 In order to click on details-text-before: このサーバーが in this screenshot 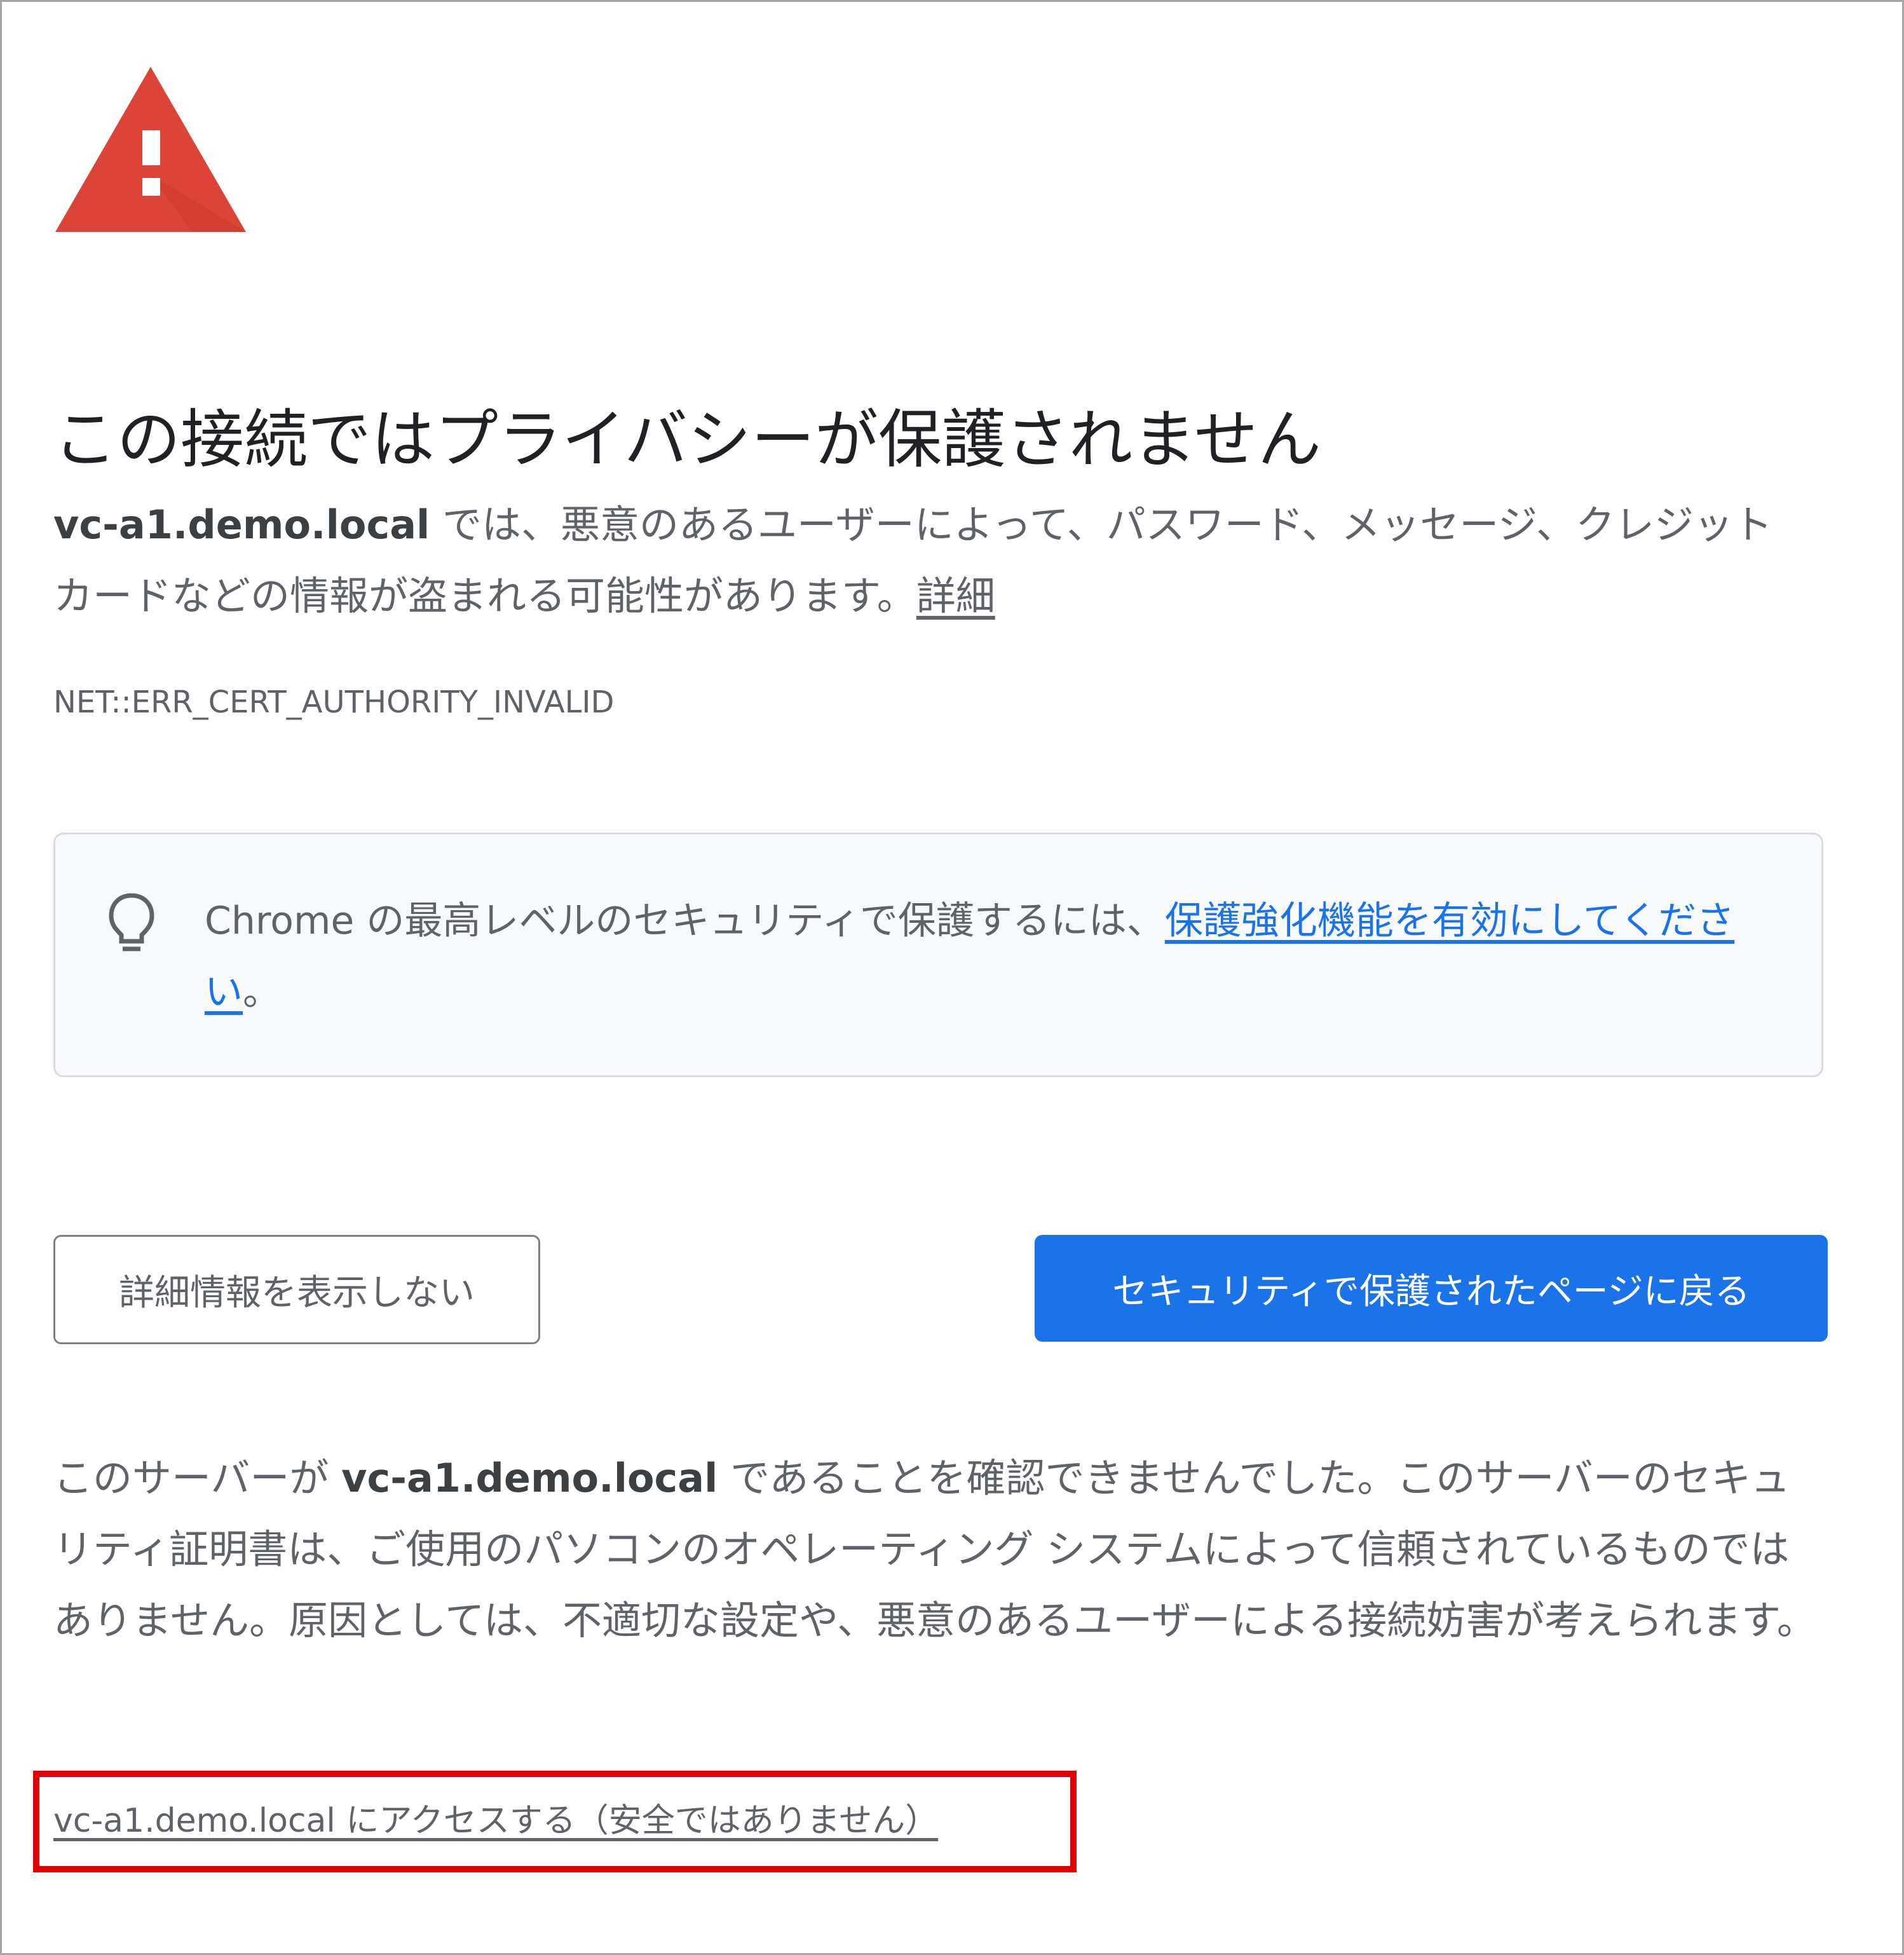, I will do `click(197, 1478)`.